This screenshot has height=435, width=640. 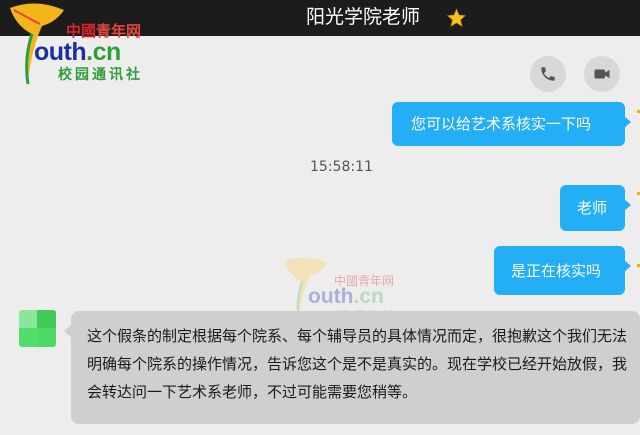 What do you see at coordinates (346, 296) in the screenshot?
I see `watermark-english: outh.cn` at bounding box center [346, 296].